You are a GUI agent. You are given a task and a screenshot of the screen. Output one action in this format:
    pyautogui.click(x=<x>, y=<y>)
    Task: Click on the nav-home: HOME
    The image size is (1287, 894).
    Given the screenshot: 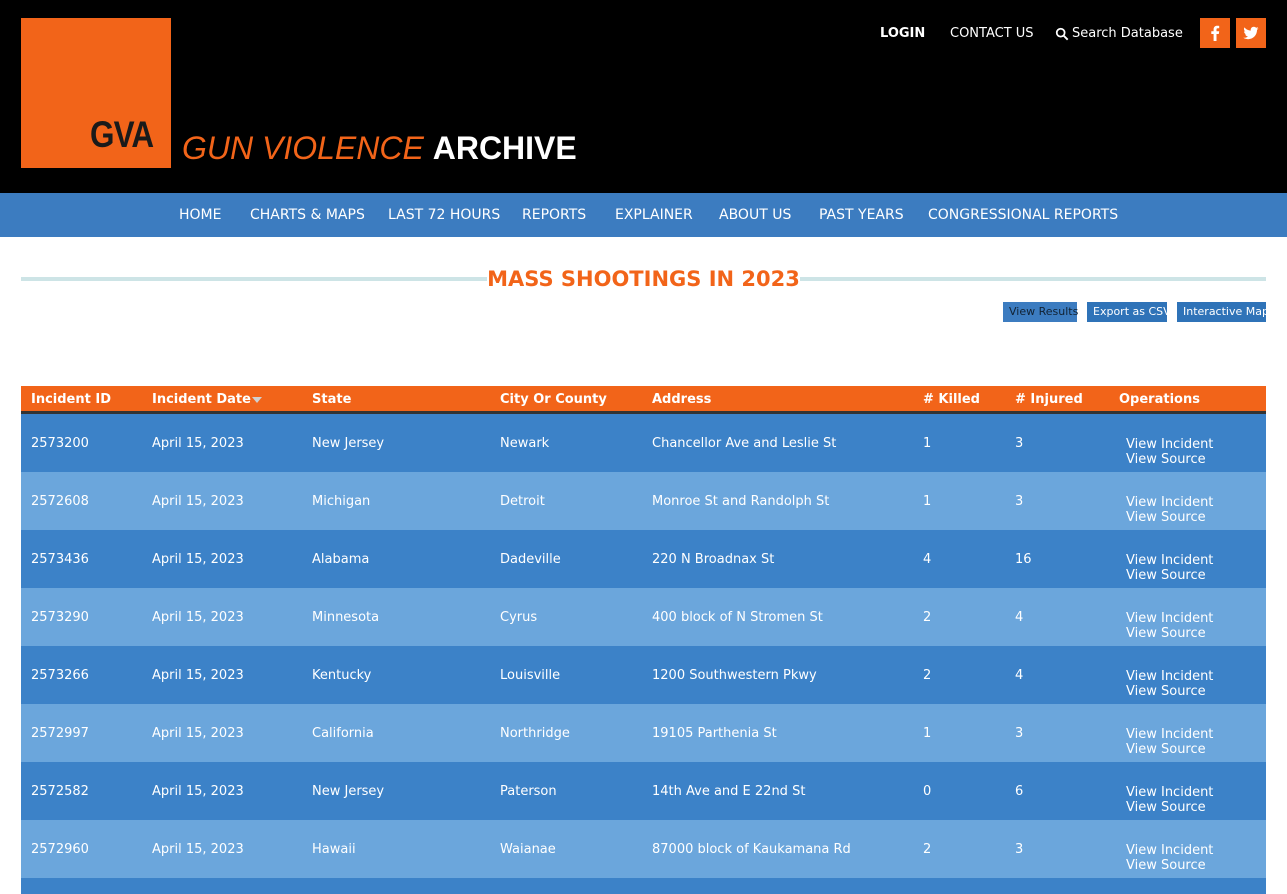 What is the action you would take?
    pyautogui.click(x=200, y=215)
    